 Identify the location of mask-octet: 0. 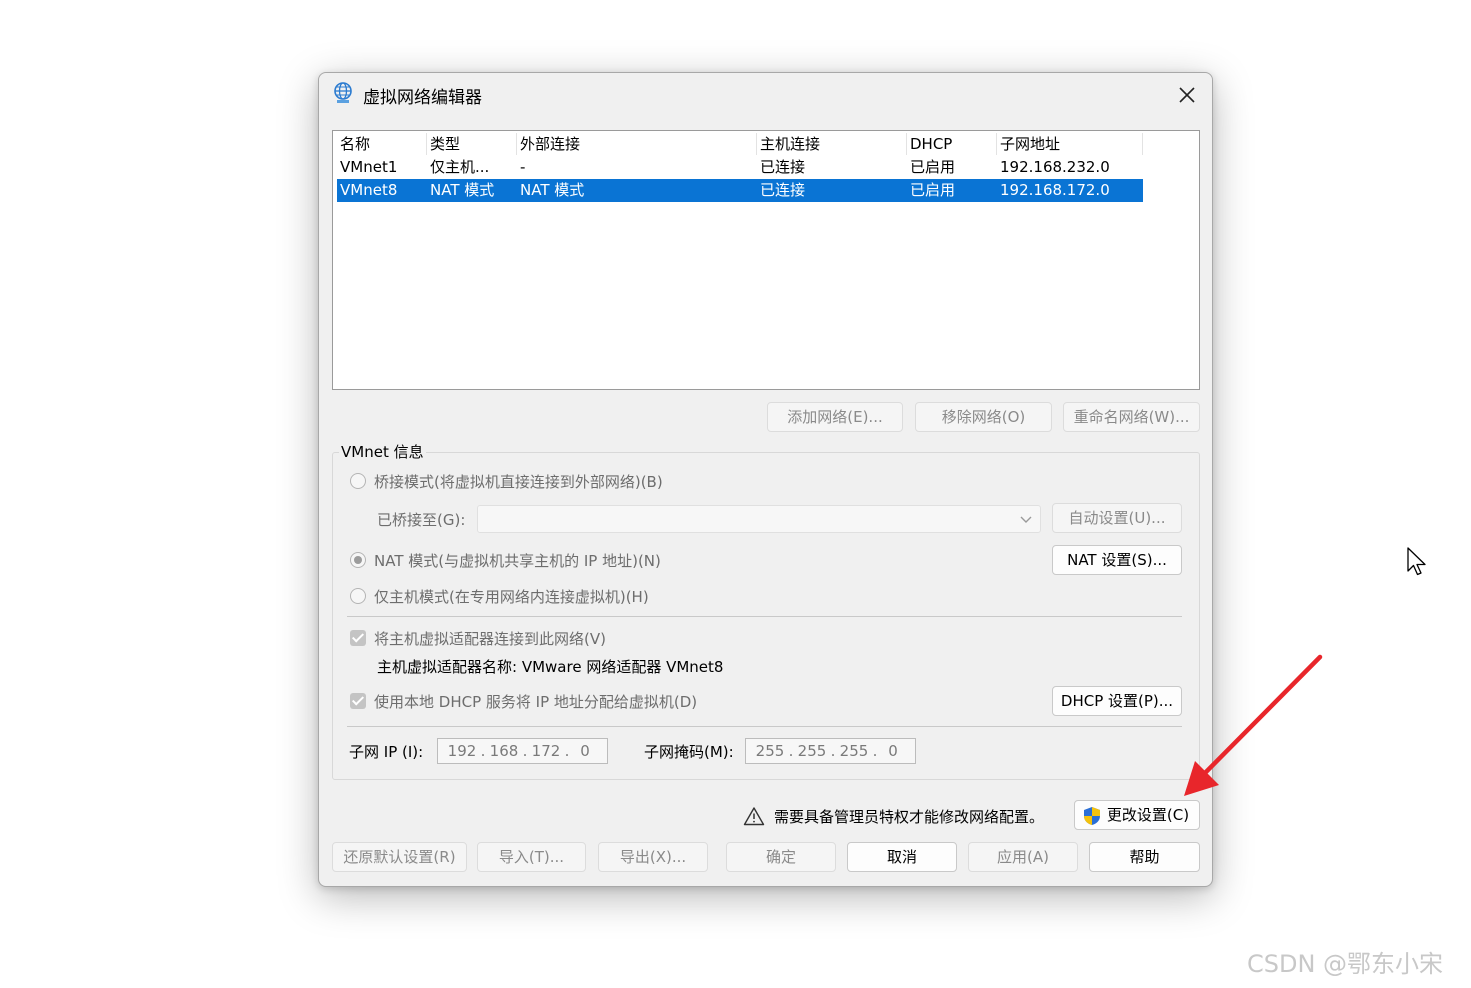
(893, 751).